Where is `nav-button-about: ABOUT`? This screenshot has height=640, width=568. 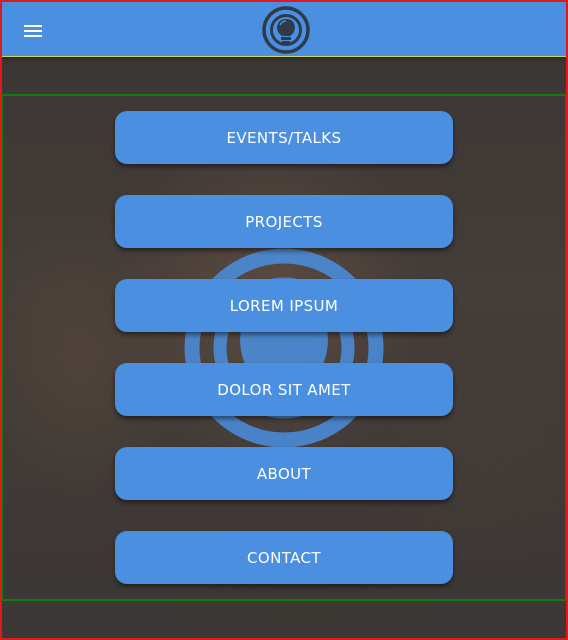 nav-button-about: ABOUT is located at coordinates (284, 473).